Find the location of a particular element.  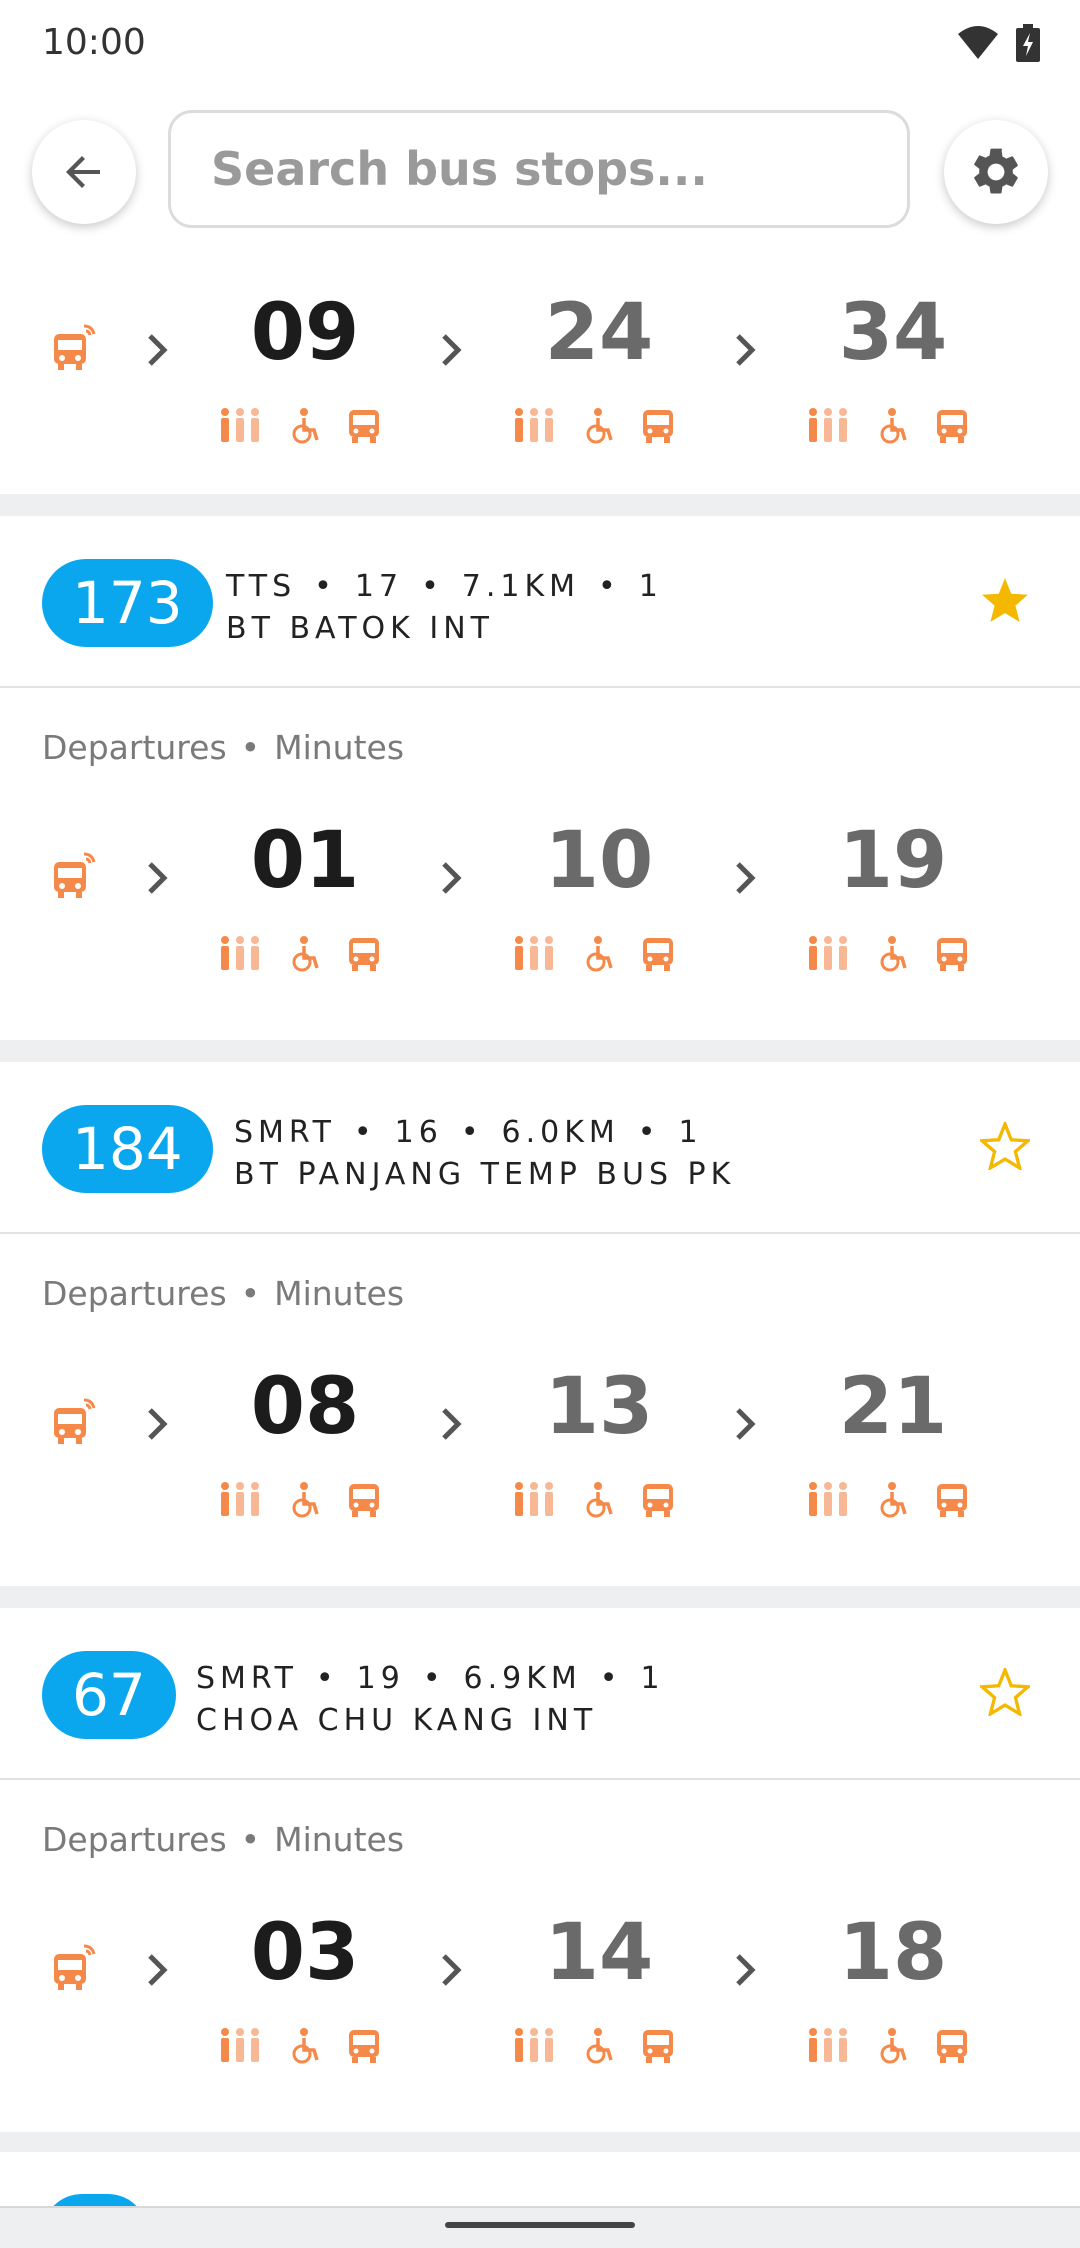

back-button is located at coordinates (84, 172).